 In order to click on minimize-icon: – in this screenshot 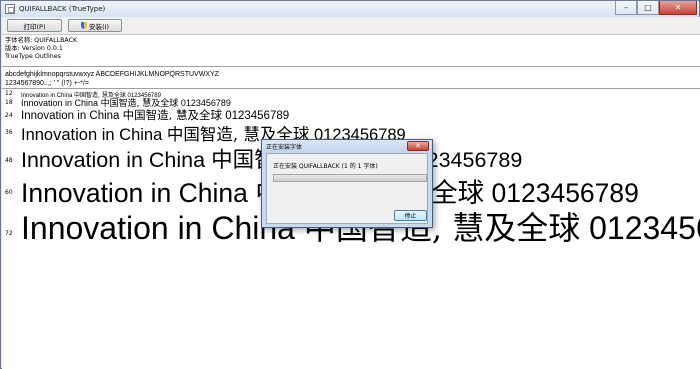, I will do `click(626, 7)`.